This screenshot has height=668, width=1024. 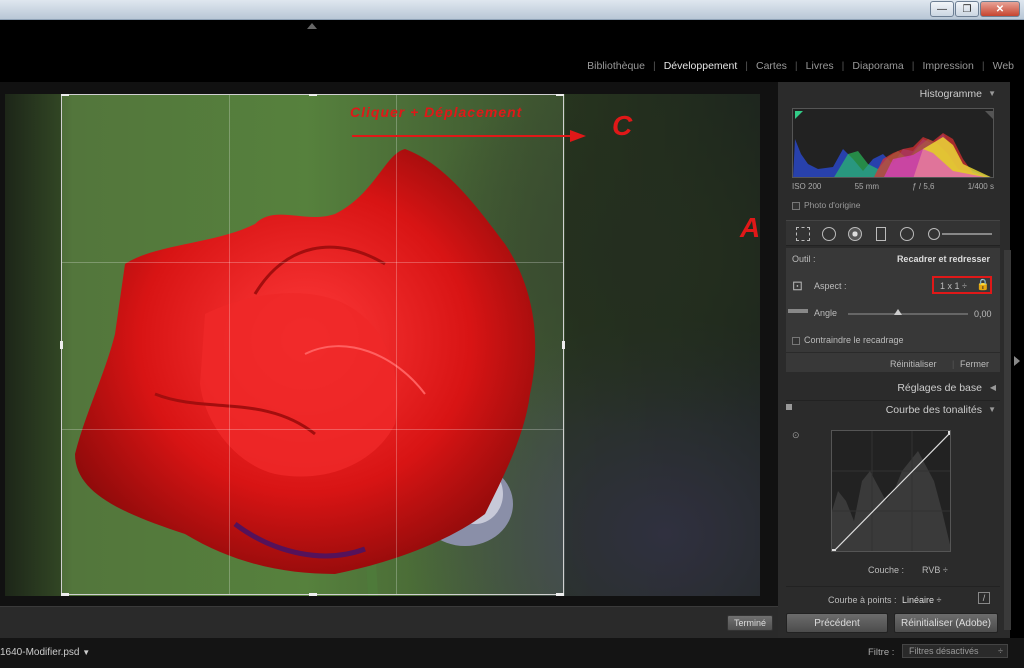 I want to click on module-cartes: Cartes, so click(x=771, y=66).